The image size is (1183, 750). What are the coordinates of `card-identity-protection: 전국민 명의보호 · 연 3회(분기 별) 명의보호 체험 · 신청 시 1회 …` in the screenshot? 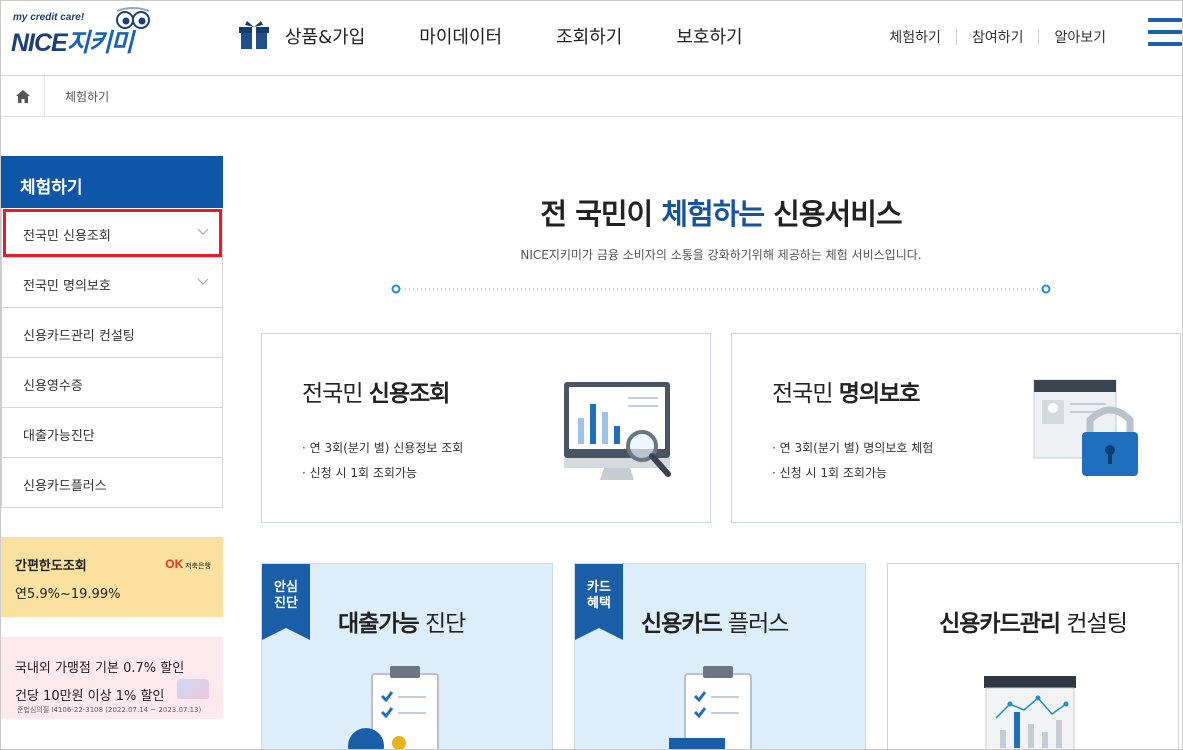 It's located at (956, 428).